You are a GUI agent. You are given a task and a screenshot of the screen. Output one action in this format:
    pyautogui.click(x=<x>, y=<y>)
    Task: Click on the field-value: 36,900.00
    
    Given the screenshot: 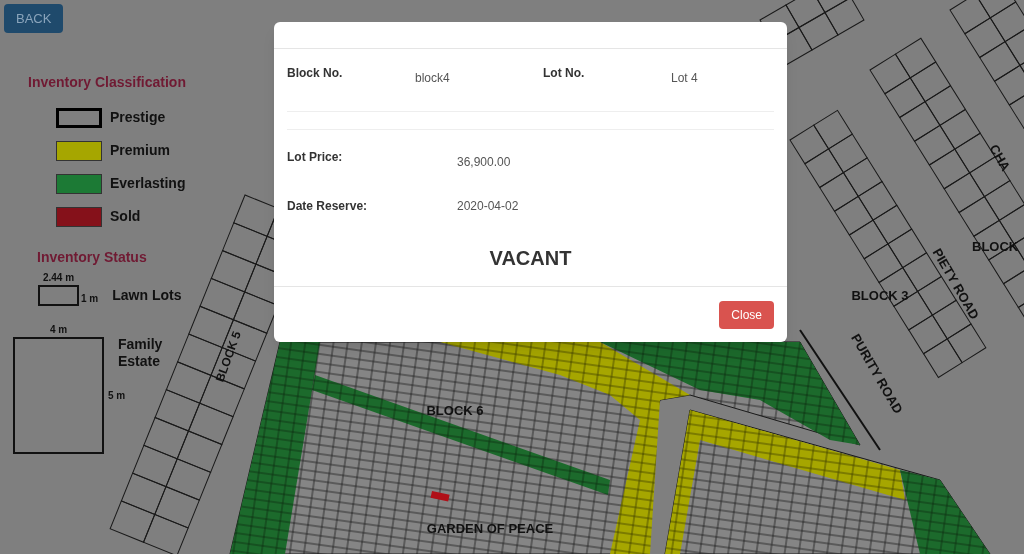 What is the action you would take?
    pyautogui.click(x=484, y=162)
    